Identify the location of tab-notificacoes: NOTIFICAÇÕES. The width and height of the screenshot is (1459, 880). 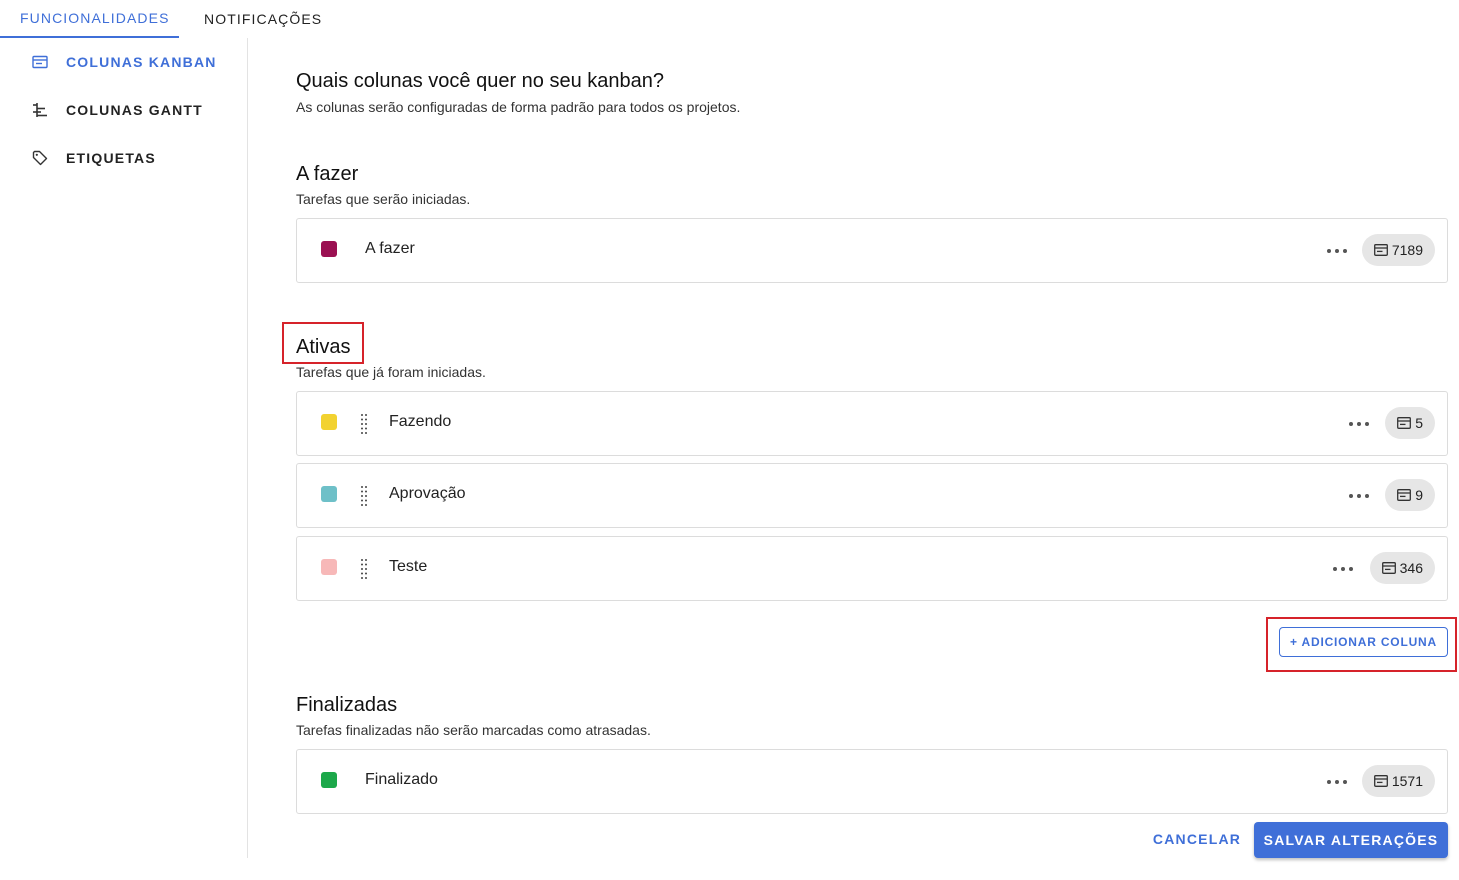
(260, 19).